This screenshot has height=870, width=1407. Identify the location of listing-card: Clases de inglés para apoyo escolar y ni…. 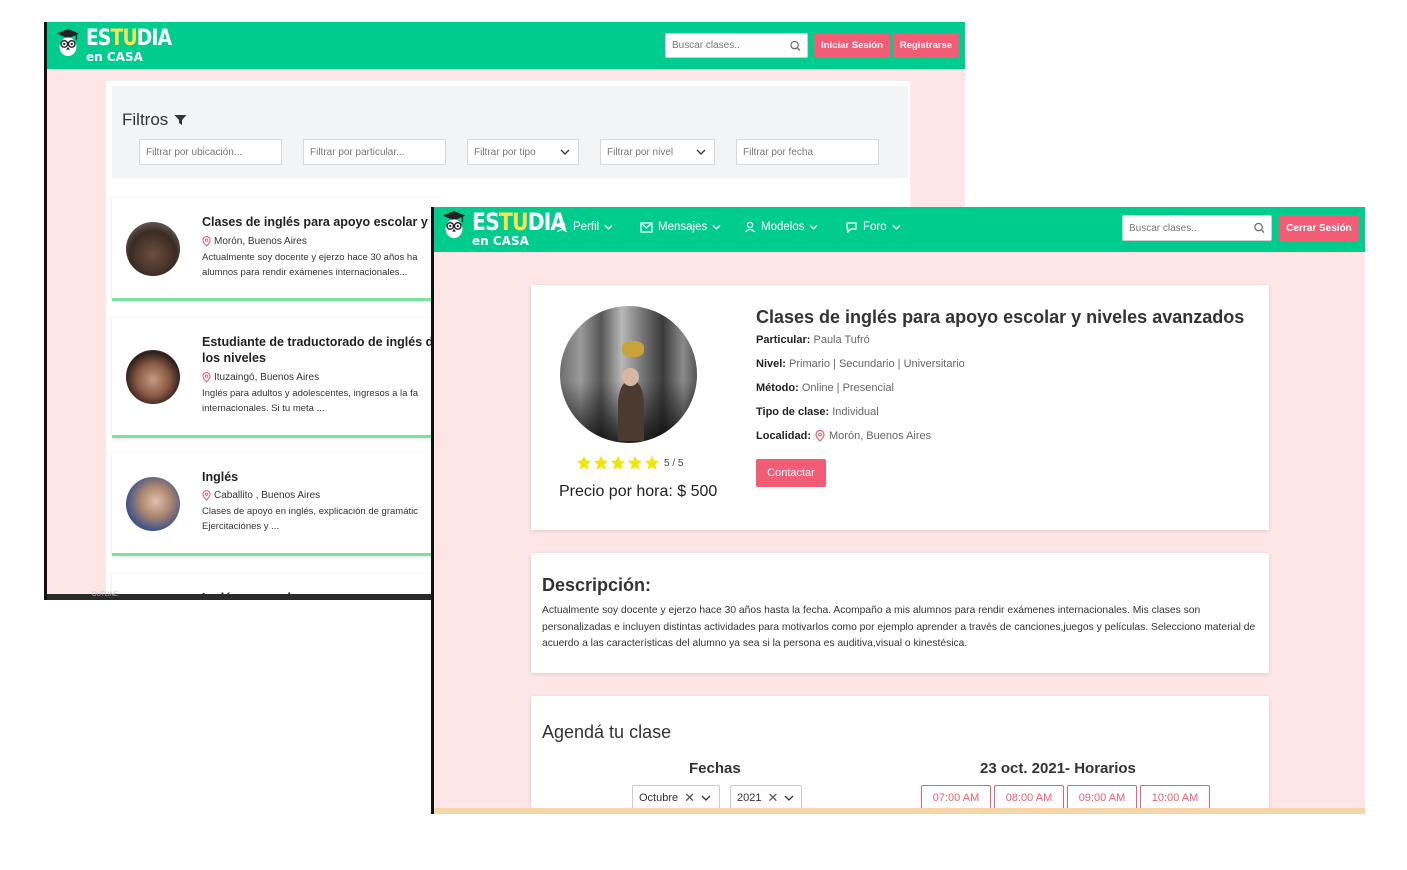
(277, 249).